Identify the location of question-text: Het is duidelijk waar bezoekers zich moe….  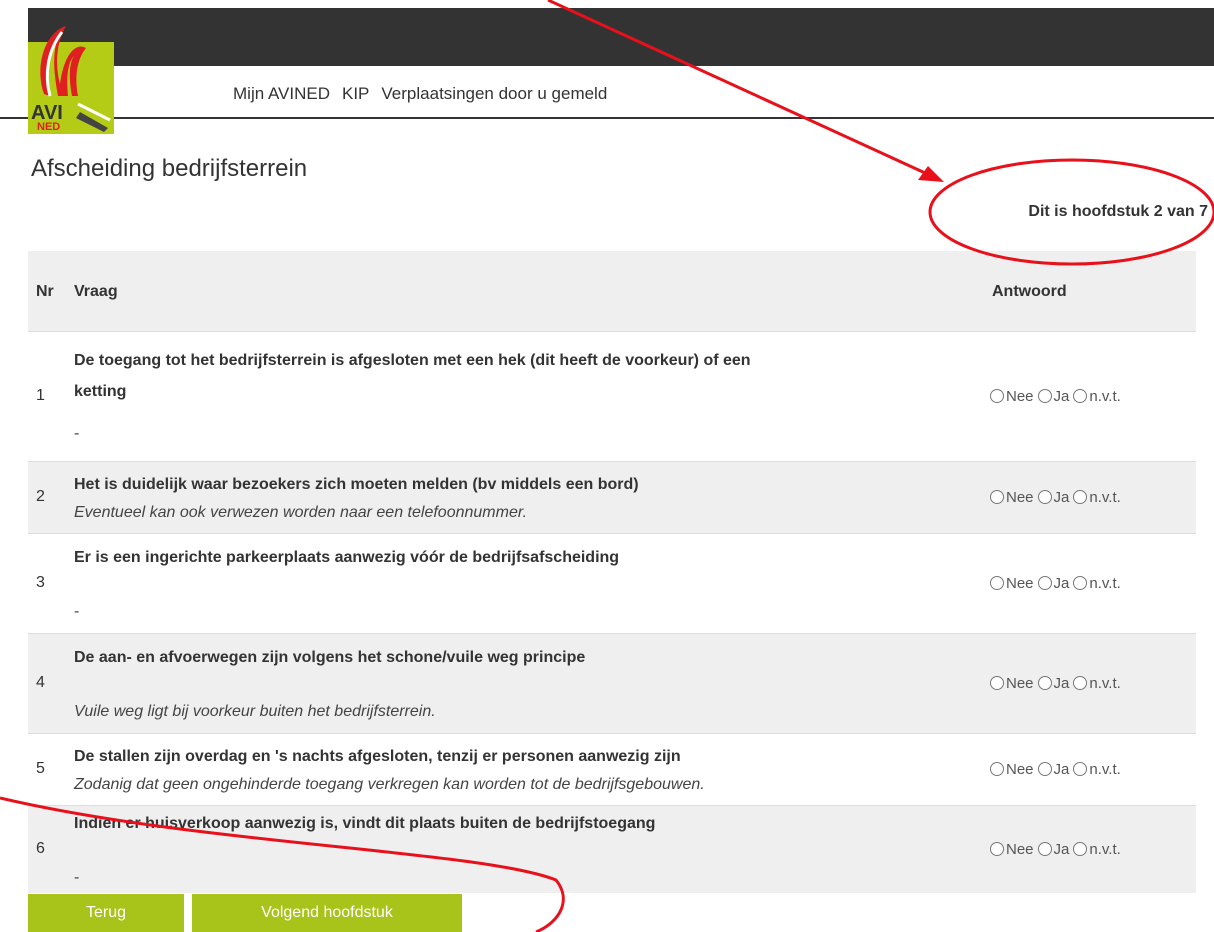
(356, 484).